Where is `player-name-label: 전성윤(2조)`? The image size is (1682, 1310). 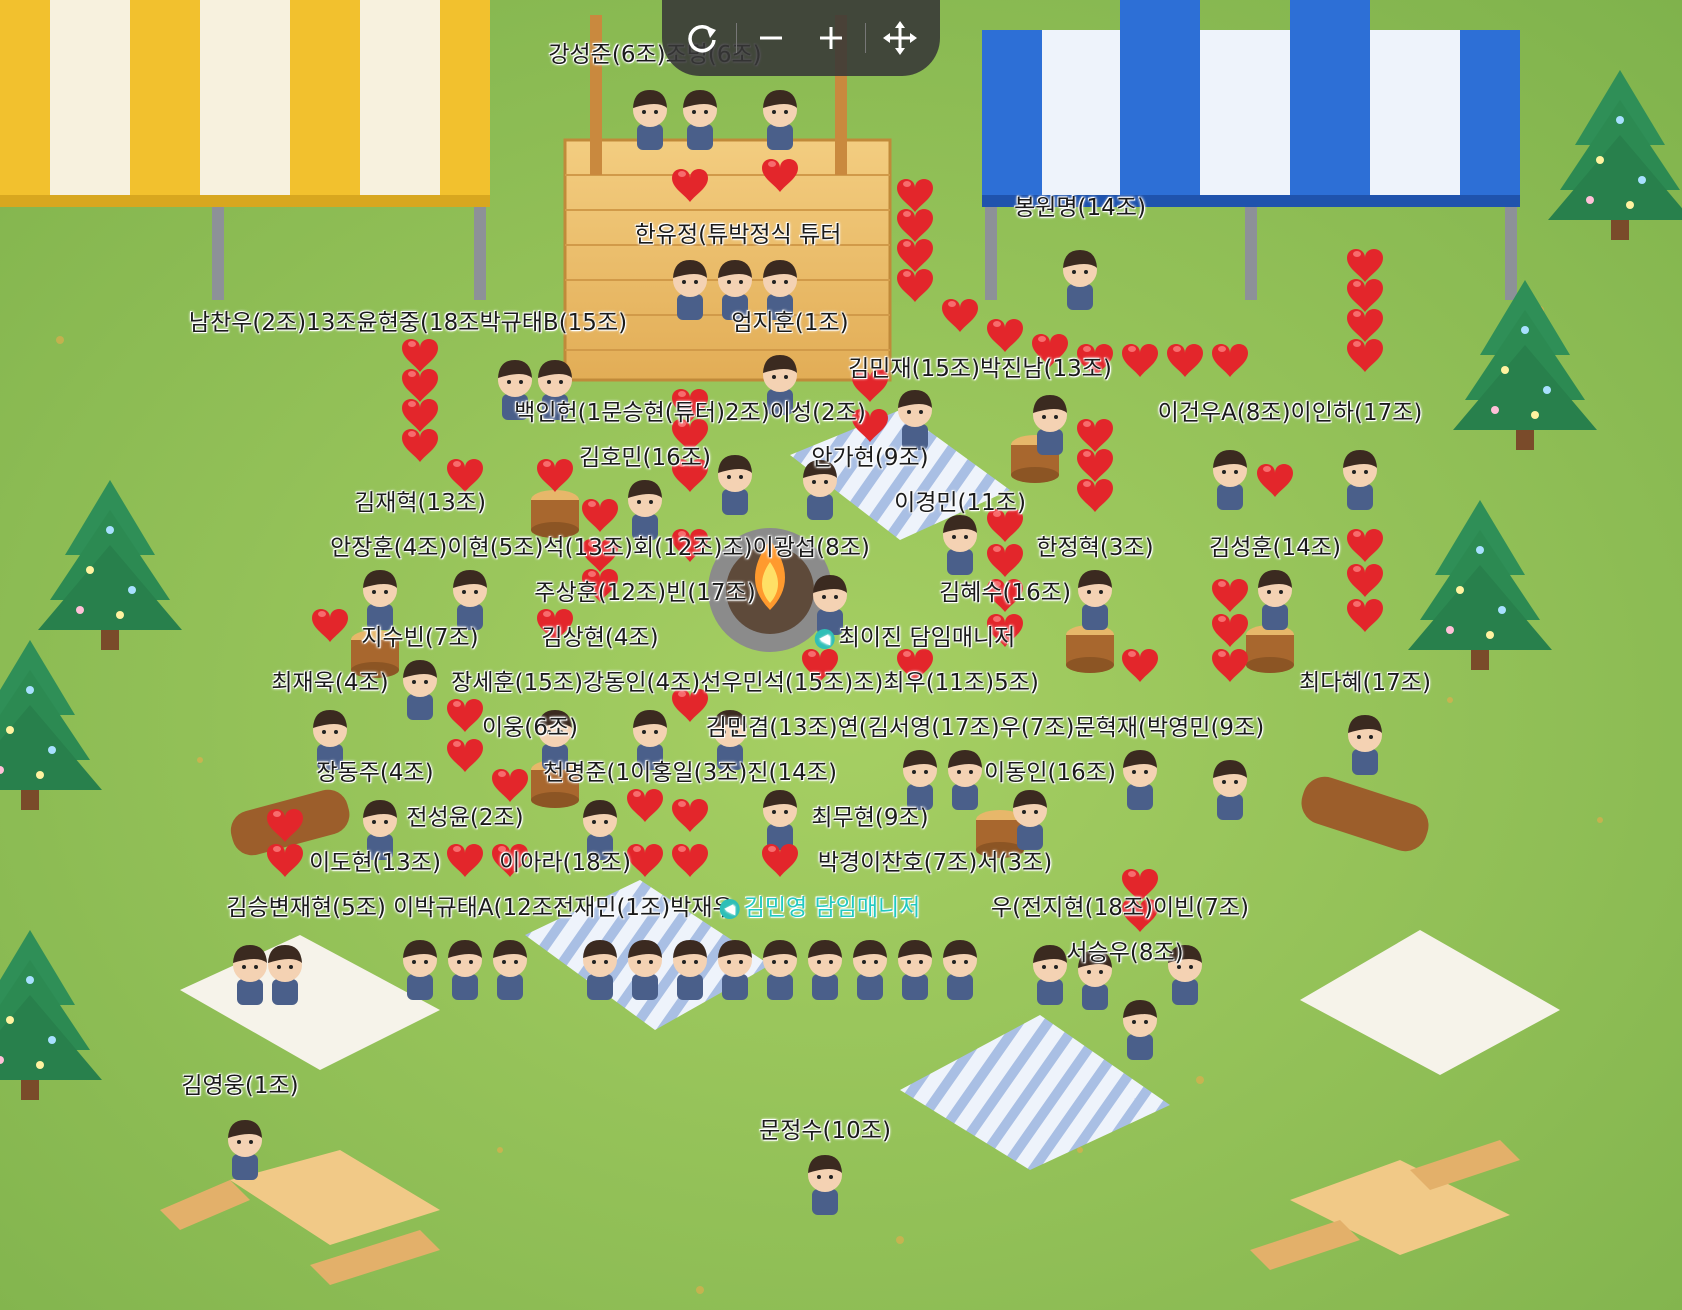 player-name-label: 전성윤(2조) is located at coordinates (464, 815).